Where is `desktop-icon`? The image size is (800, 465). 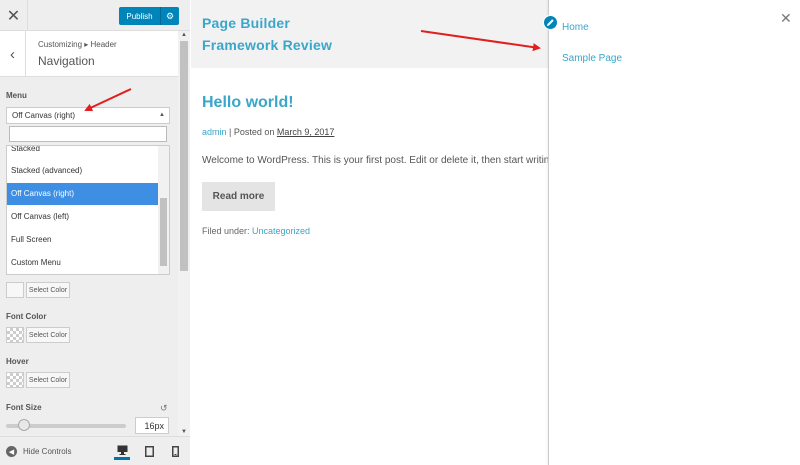 desktop-icon is located at coordinates (122, 450).